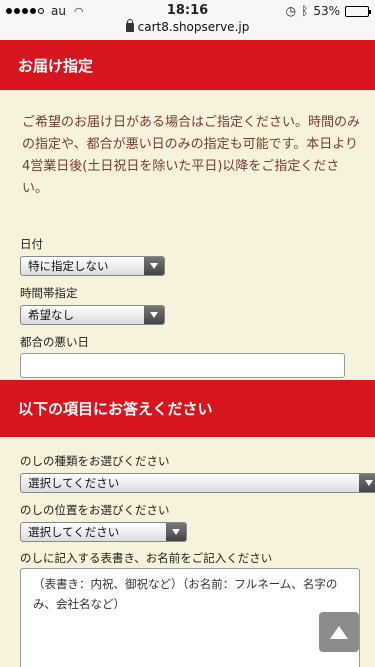 The width and height of the screenshot is (375, 667). What do you see at coordinates (193, 27) in the screenshot?
I see `url-text: cart8.shopserve.jp` at bounding box center [193, 27].